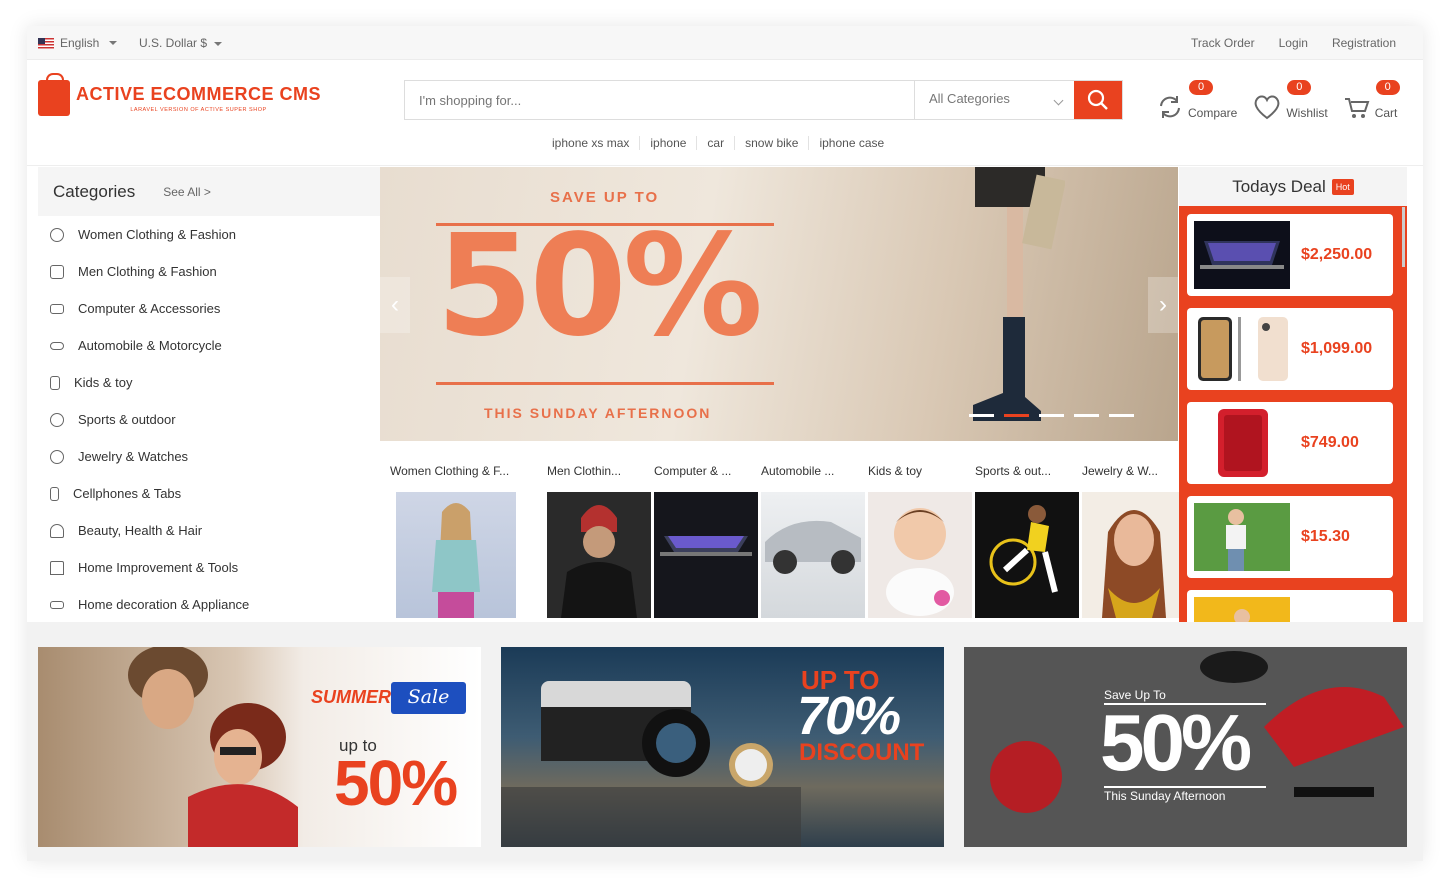  I want to click on heart-icon, so click(1267, 107).